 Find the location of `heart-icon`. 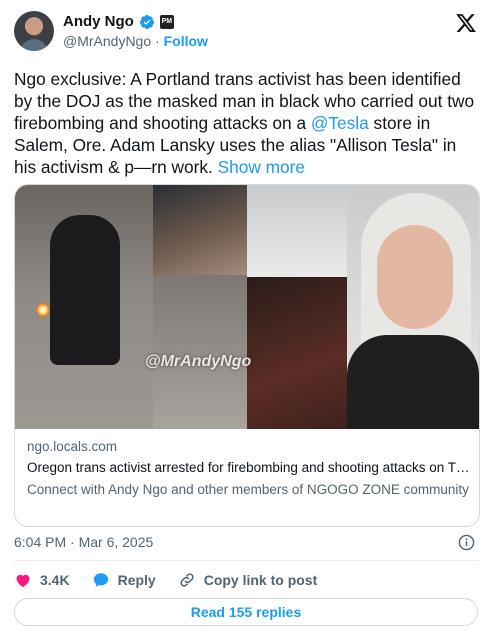

heart-icon is located at coordinates (23, 581).